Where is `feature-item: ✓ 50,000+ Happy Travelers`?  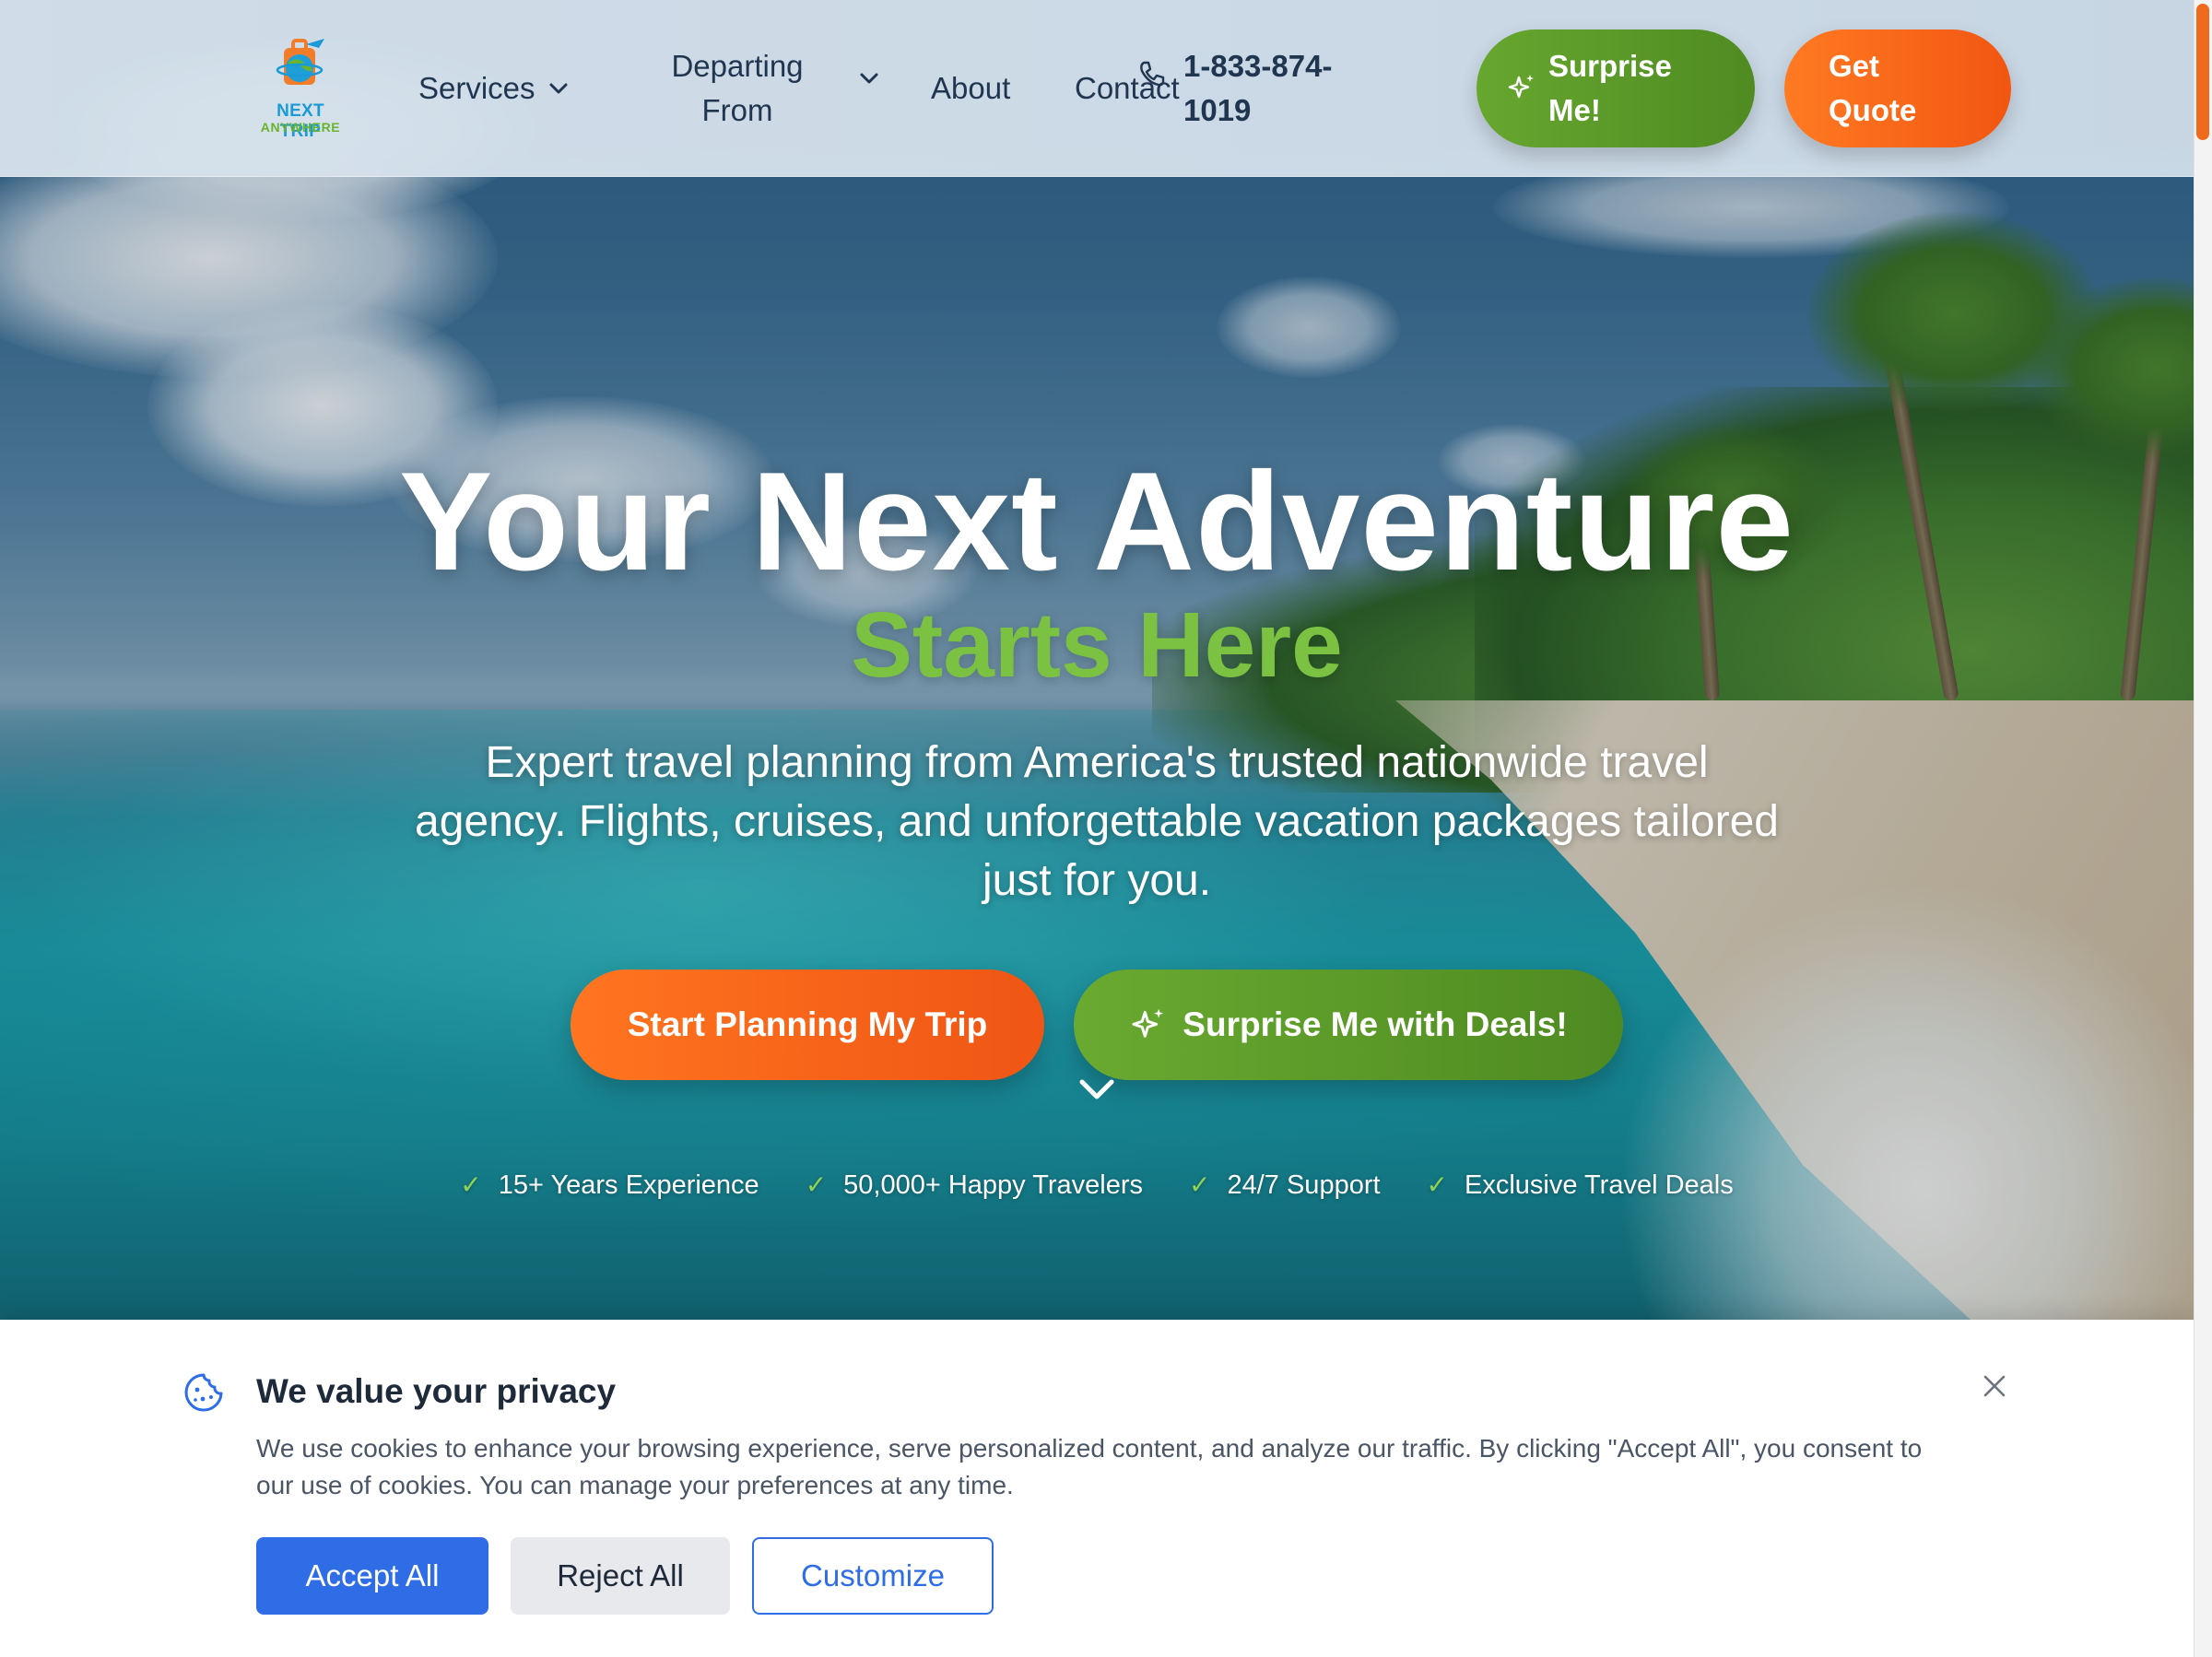 feature-item: ✓ 50,000+ Happy Travelers is located at coordinates (974, 1185).